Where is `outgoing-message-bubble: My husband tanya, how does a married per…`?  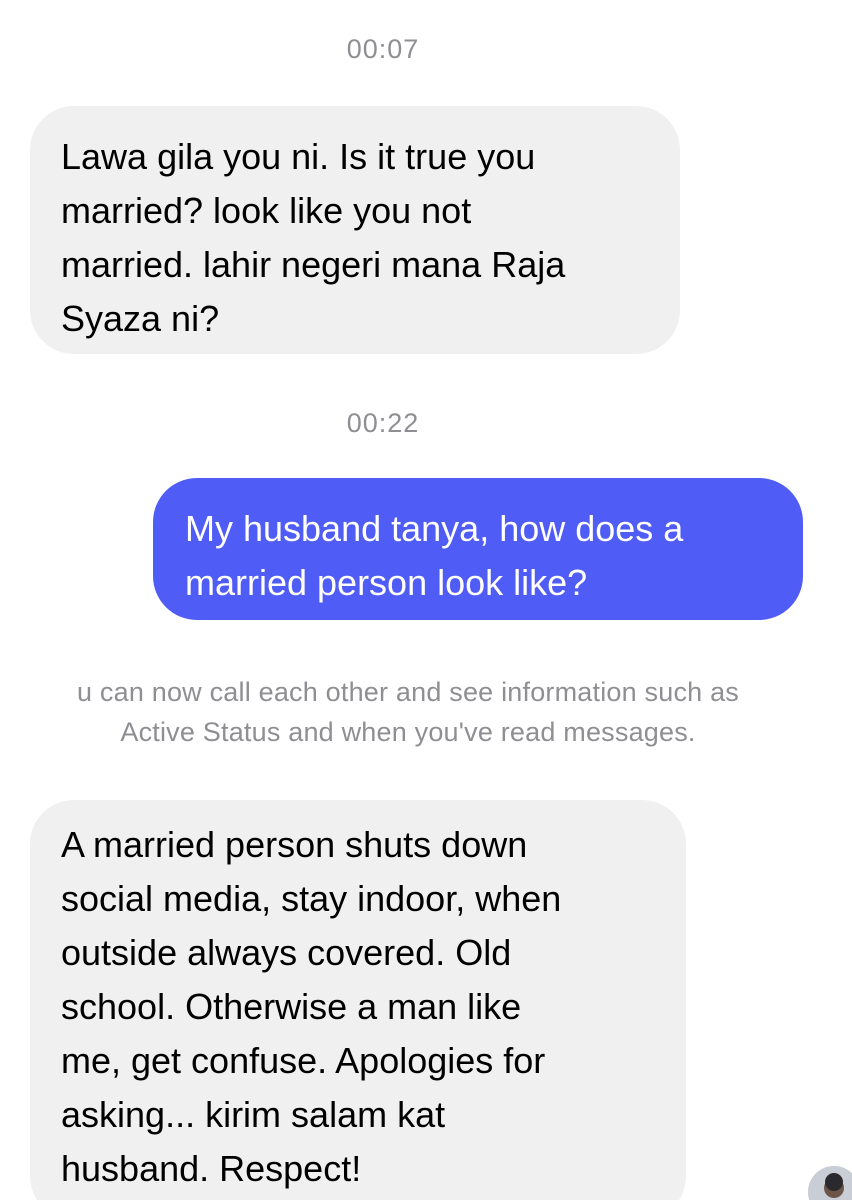 outgoing-message-bubble: My husband tanya, how does a married per… is located at coordinates (478, 549).